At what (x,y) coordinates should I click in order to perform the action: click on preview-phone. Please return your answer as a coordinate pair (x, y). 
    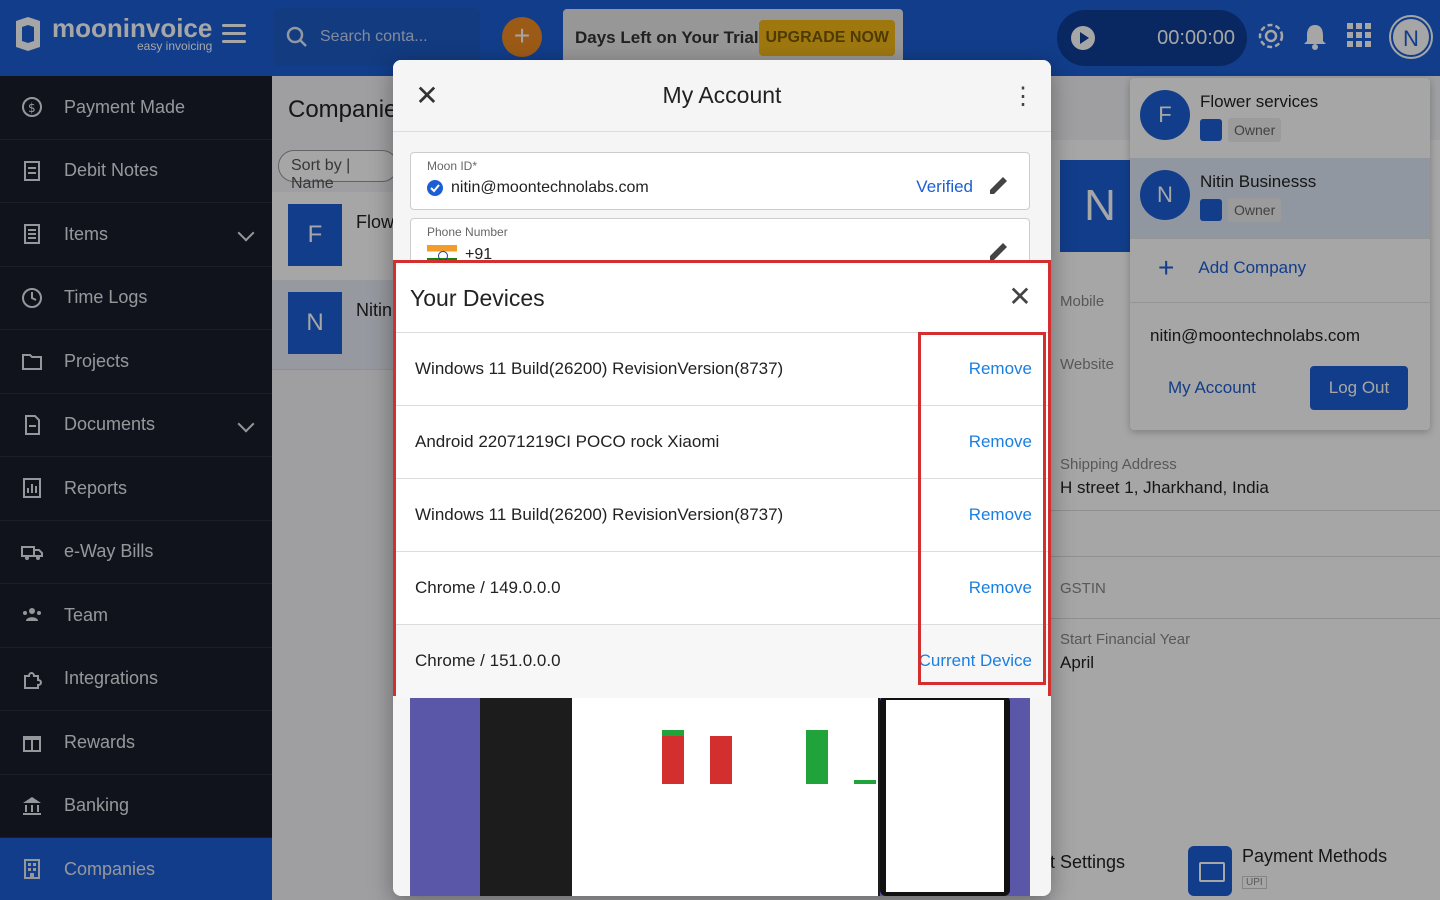
    Looking at the image, I should click on (945, 796).